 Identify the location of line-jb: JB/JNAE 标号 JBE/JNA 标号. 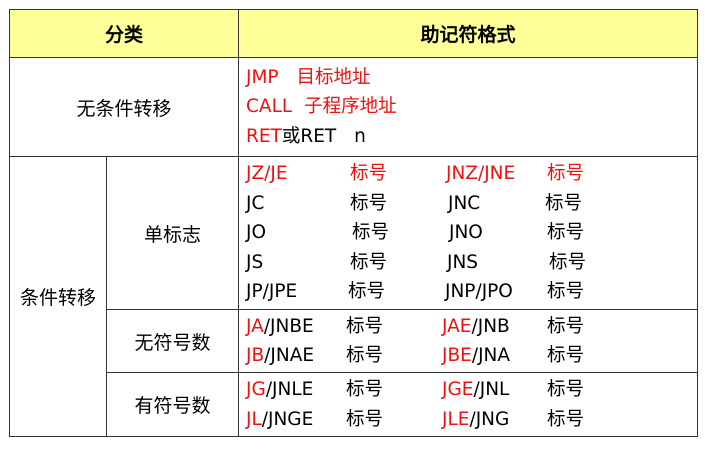
(471, 356).